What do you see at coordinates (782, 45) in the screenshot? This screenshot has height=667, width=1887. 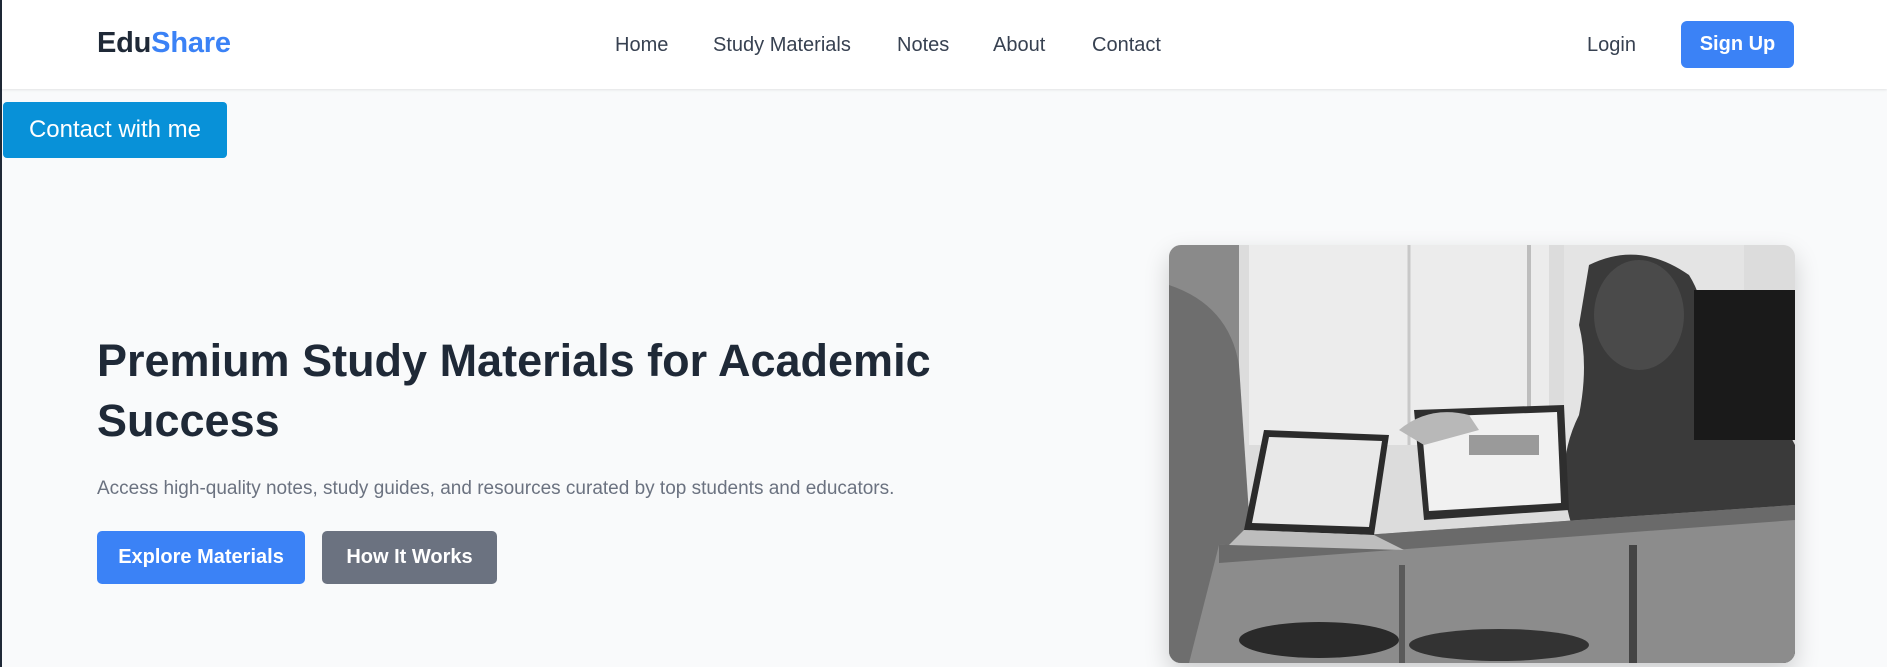 I see `nav-link-study-materials: Study Materials` at bounding box center [782, 45].